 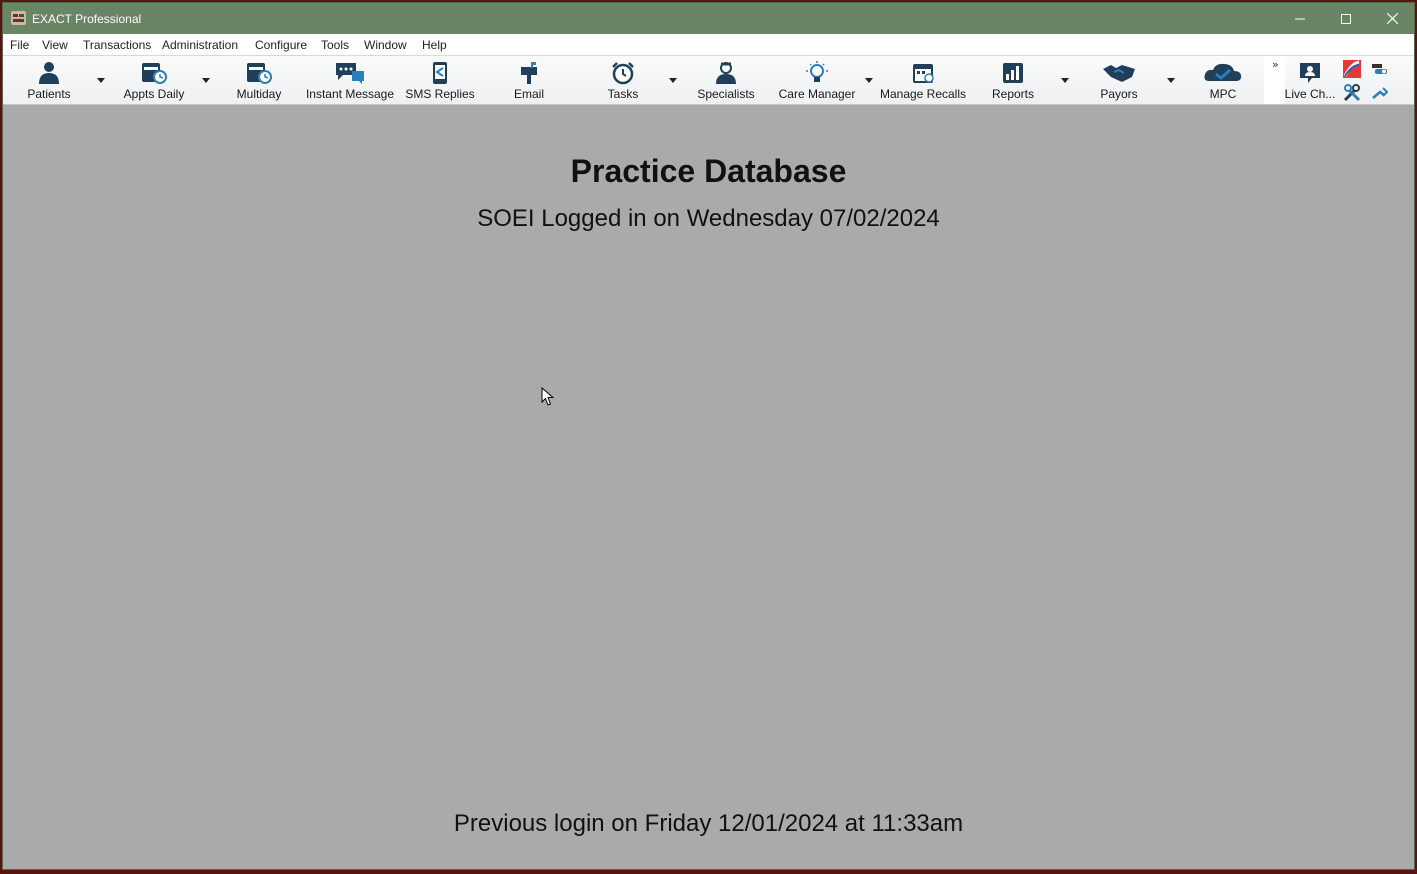 I want to click on menu-help: Help, so click(x=434, y=45).